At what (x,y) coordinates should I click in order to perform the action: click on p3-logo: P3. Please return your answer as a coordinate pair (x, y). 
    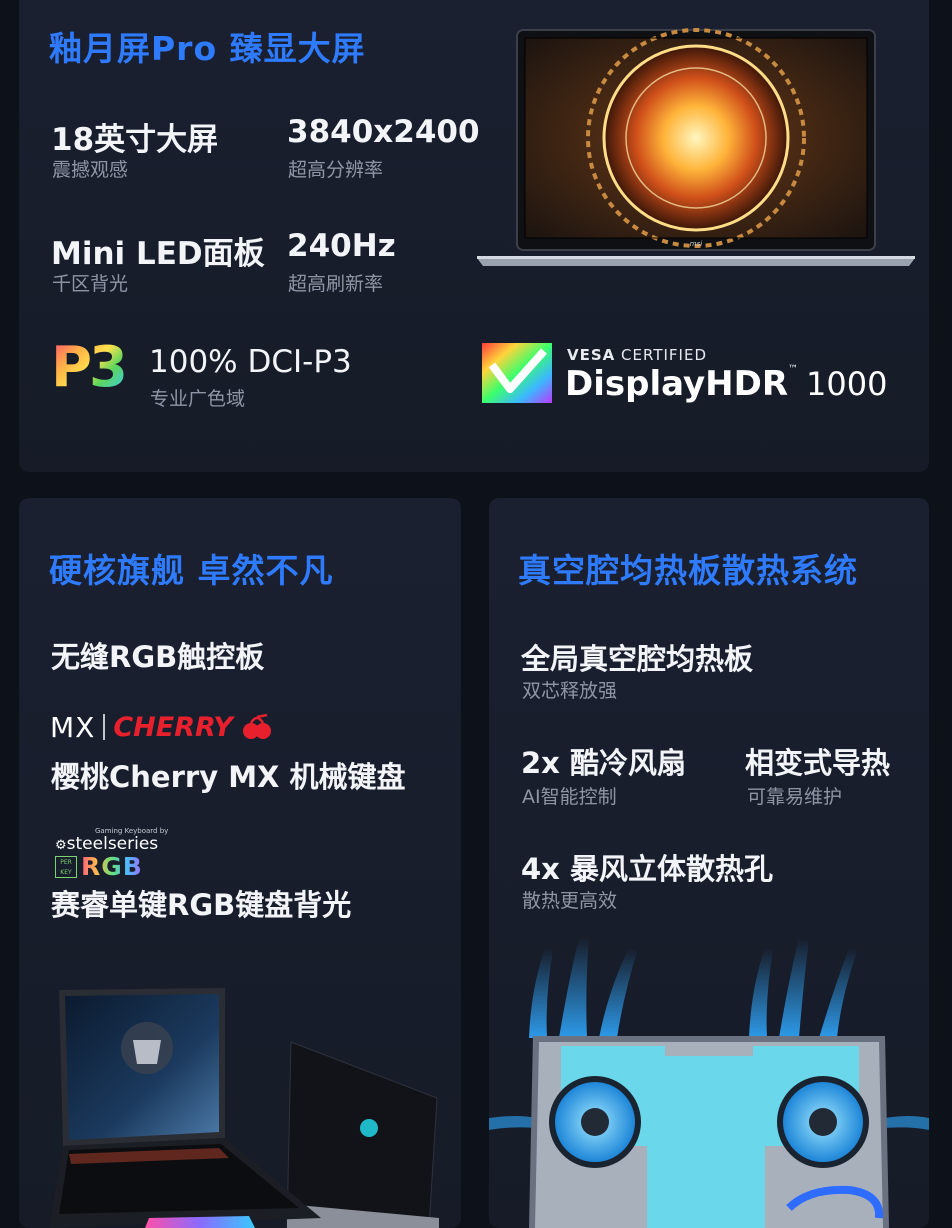
    Looking at the image, I should click on (89, 367).